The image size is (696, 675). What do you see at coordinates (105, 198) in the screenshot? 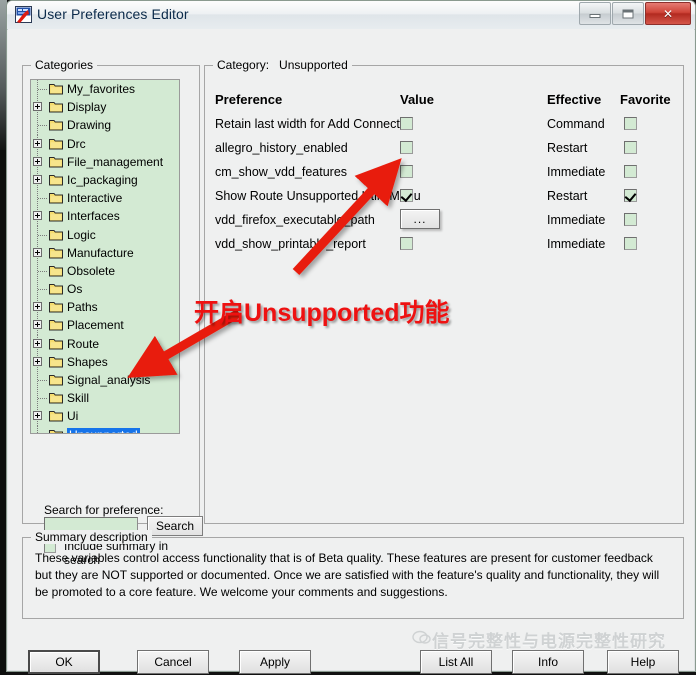
I see `category-tree-item-interactive: Interactive` at bounding box center [105, 198].